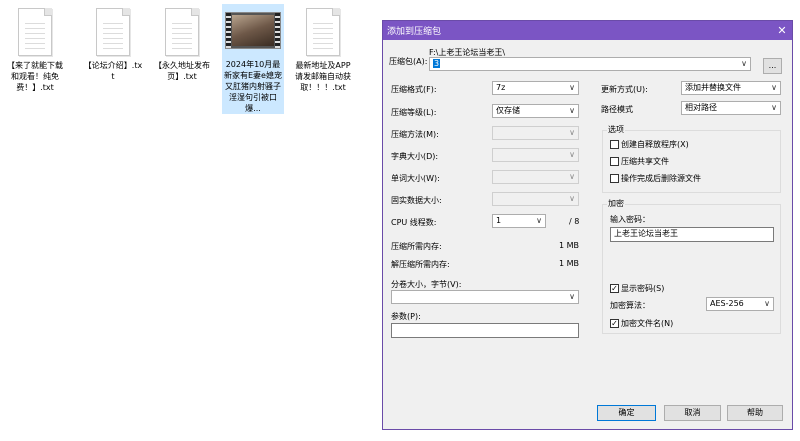 The height and width of the screenshot is (441, 800). Describe the element at coordinates (485, 297) in the screenshot. I see `split-size-combo: ∨` at that location.